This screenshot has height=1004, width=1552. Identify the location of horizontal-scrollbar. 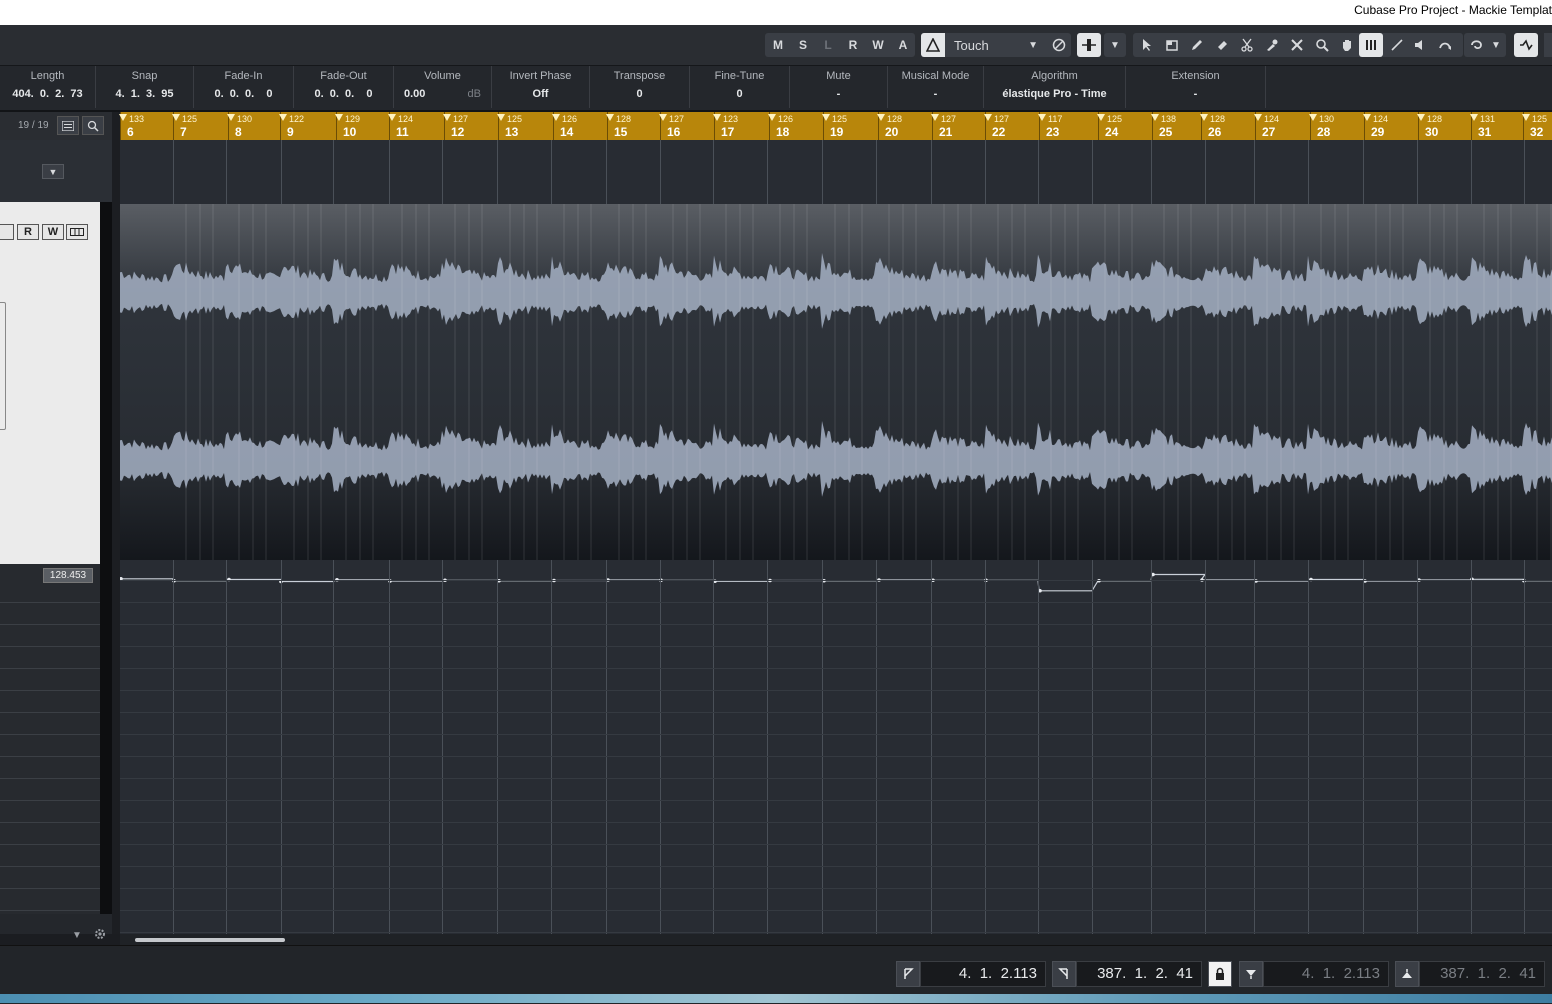
(836, 939).